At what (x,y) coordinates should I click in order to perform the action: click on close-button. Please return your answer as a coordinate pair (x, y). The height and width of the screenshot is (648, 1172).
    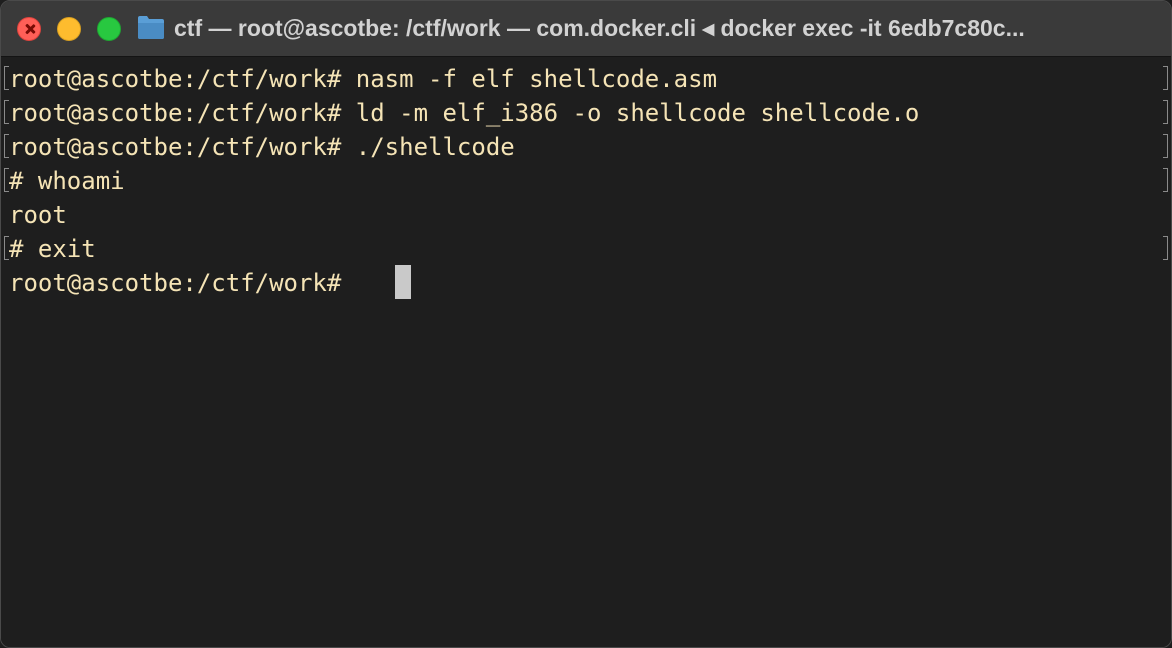
    Looking at the image, I should click on (29, 29).